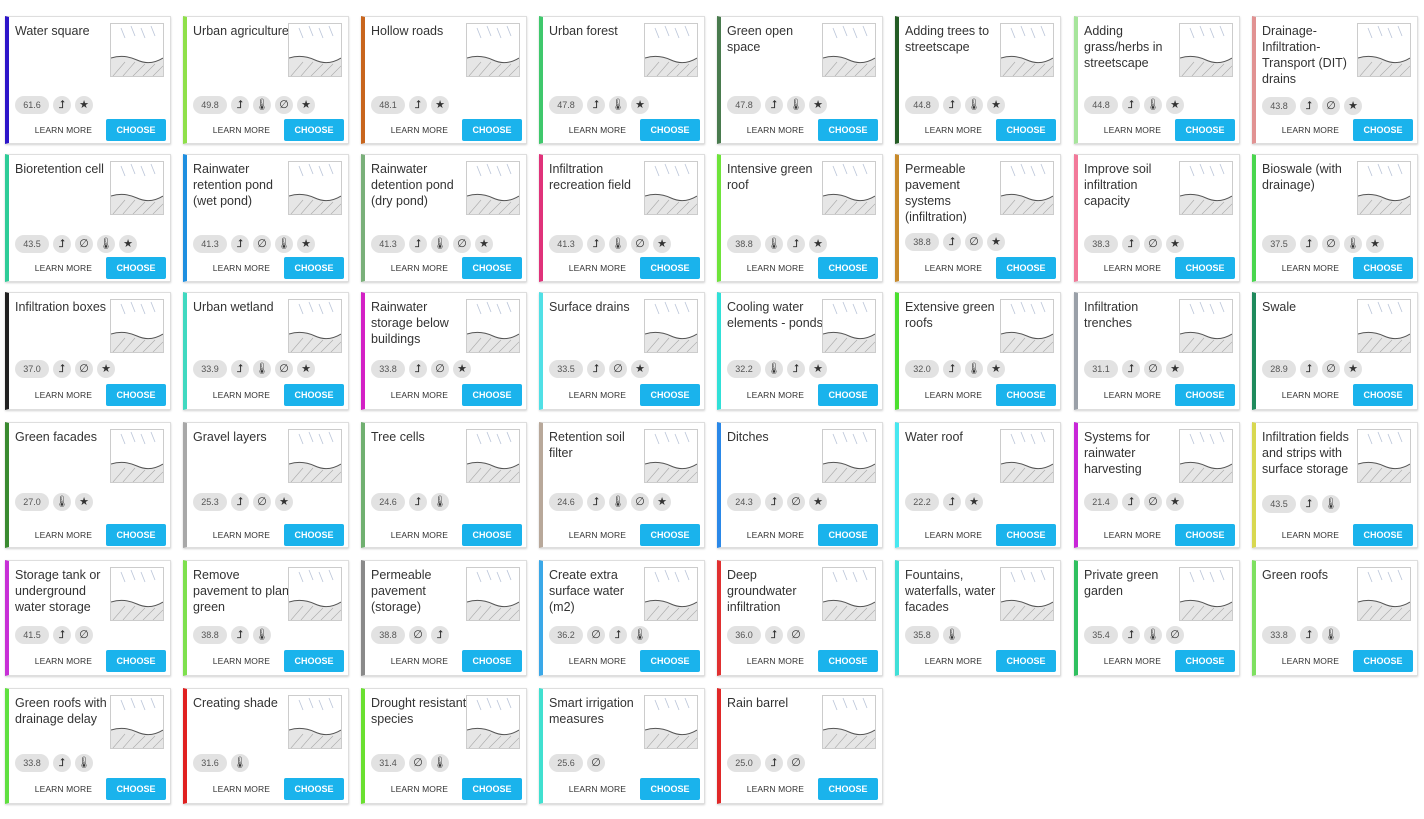 This screenshot has height=819, width=1424. Describe the element at coordinates (407, 31) in the screenshot. I see `measure-title: Hollow roads` at that location.